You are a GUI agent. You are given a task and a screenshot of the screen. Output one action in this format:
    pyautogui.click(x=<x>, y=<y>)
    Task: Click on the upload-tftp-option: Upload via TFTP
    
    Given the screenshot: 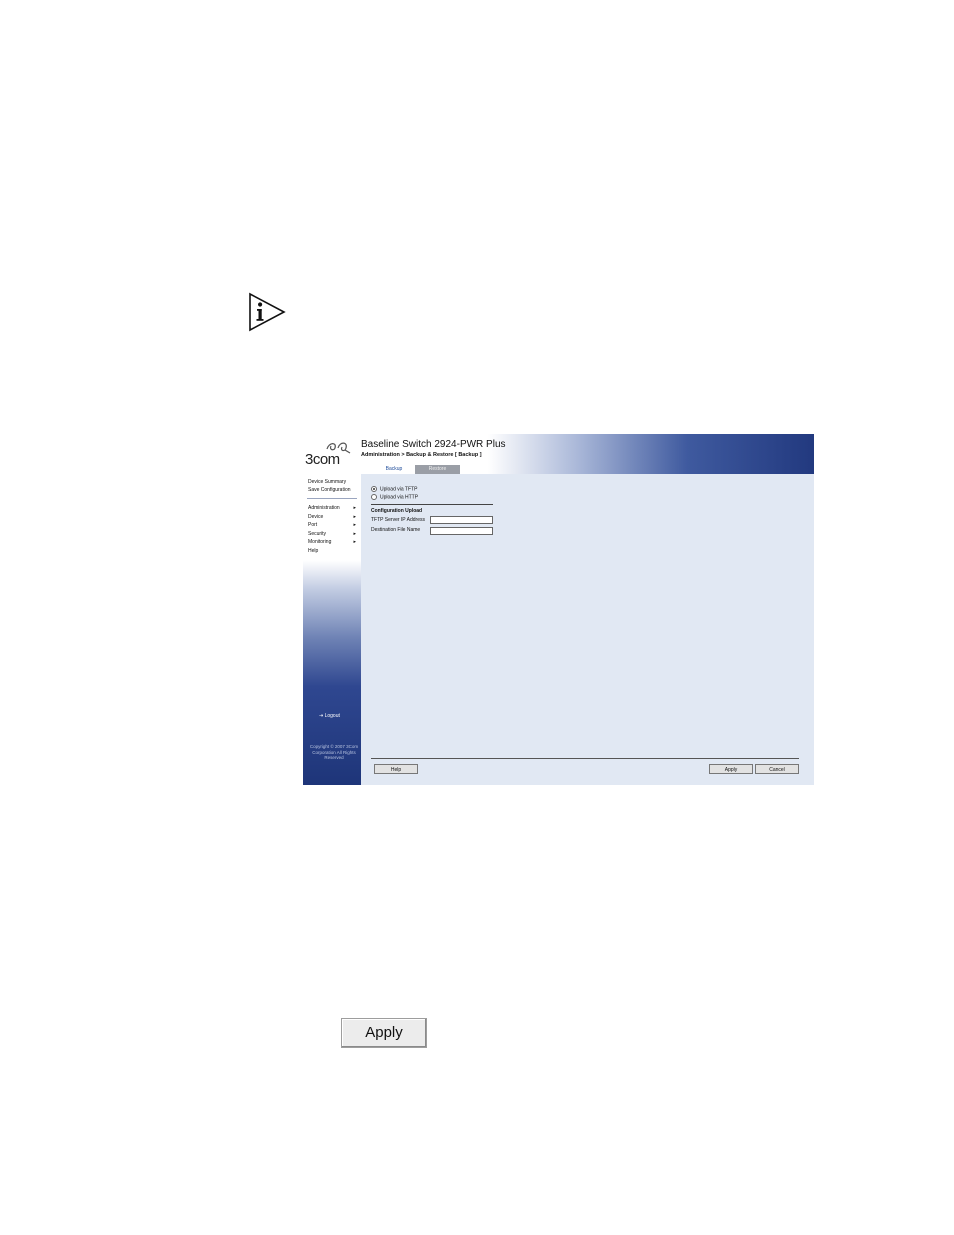 What is the action you would take?
    pyautogui.click(x=394, y=489)
    